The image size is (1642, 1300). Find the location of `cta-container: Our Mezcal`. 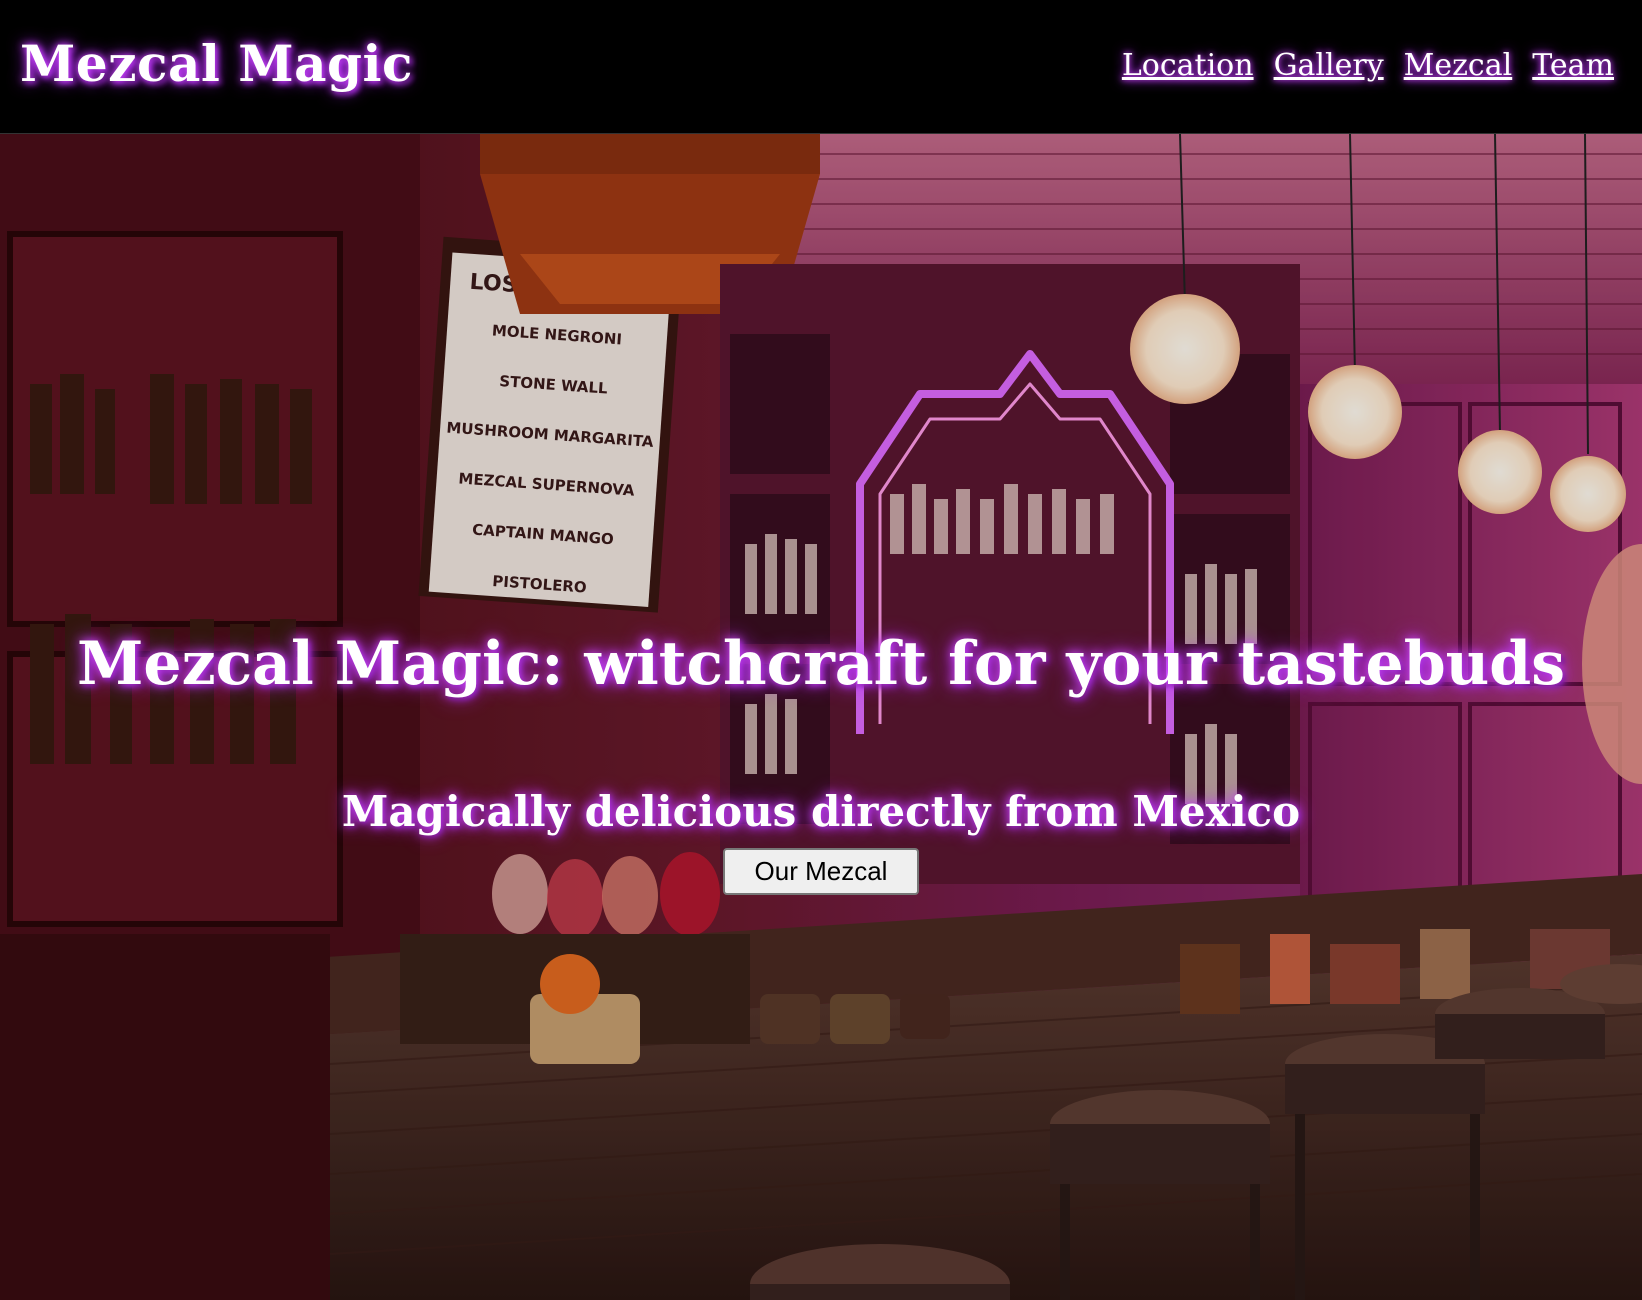

cta-container: Our Mezcal is located at coordinates (821, 871).